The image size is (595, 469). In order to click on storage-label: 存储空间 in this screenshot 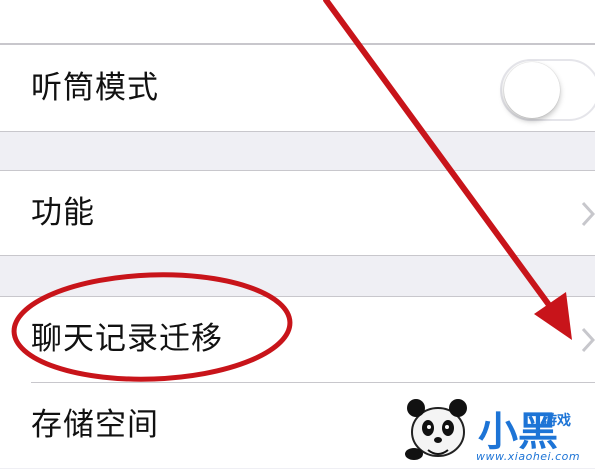, I will do `click(95, 425)`.